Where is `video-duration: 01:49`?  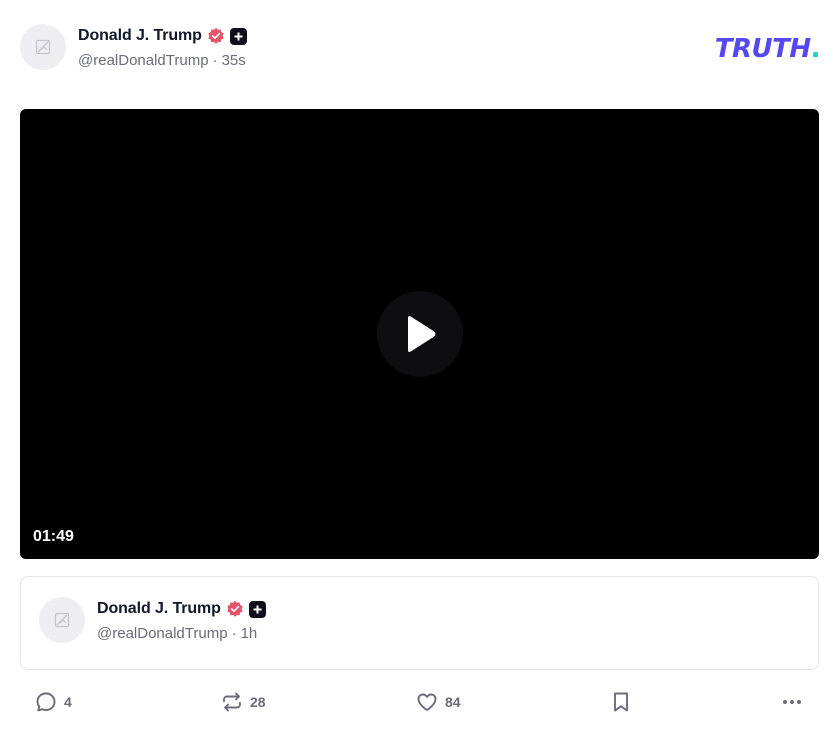
video-duration: 01:49 is located at coordinates (53, 536).